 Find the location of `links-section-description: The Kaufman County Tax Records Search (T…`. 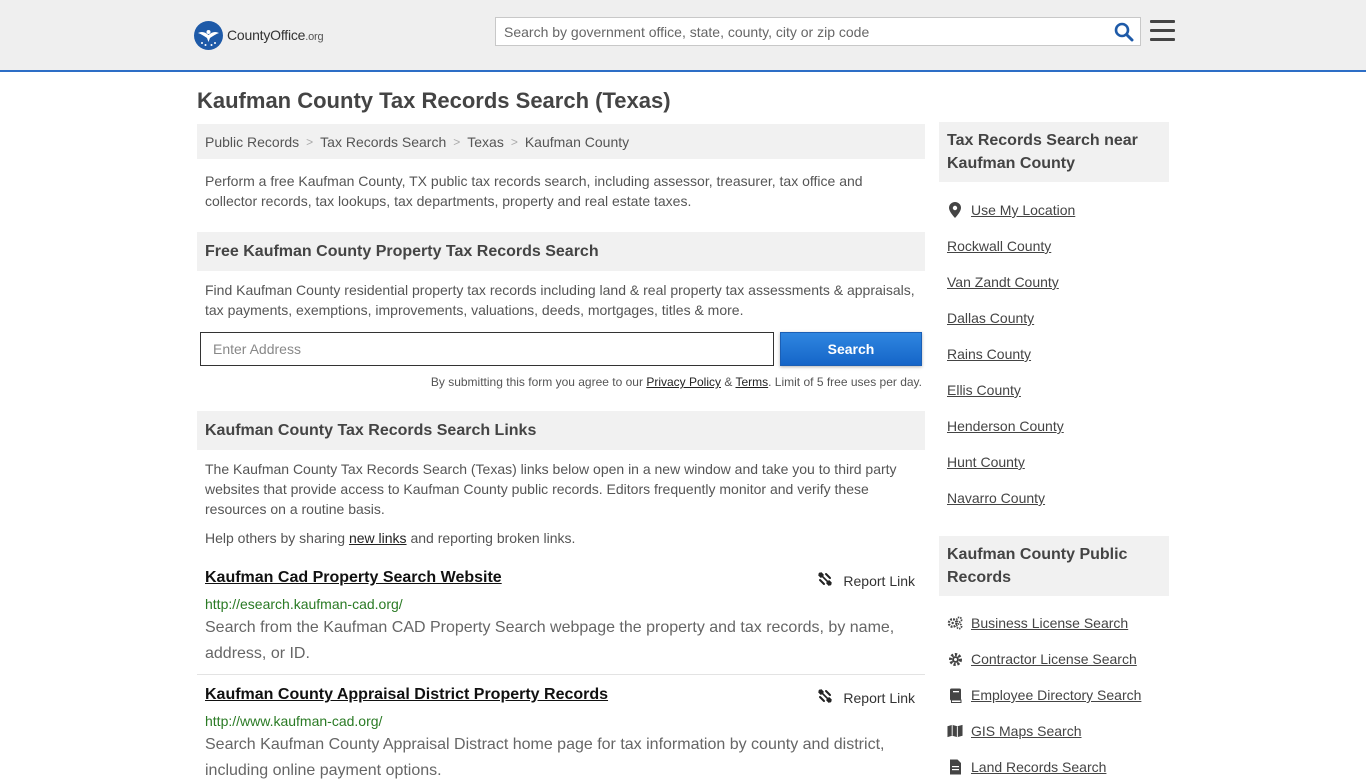

links-section-description: The Kaufman County Tax Records Search (T… is located at coordinates (551, 489).